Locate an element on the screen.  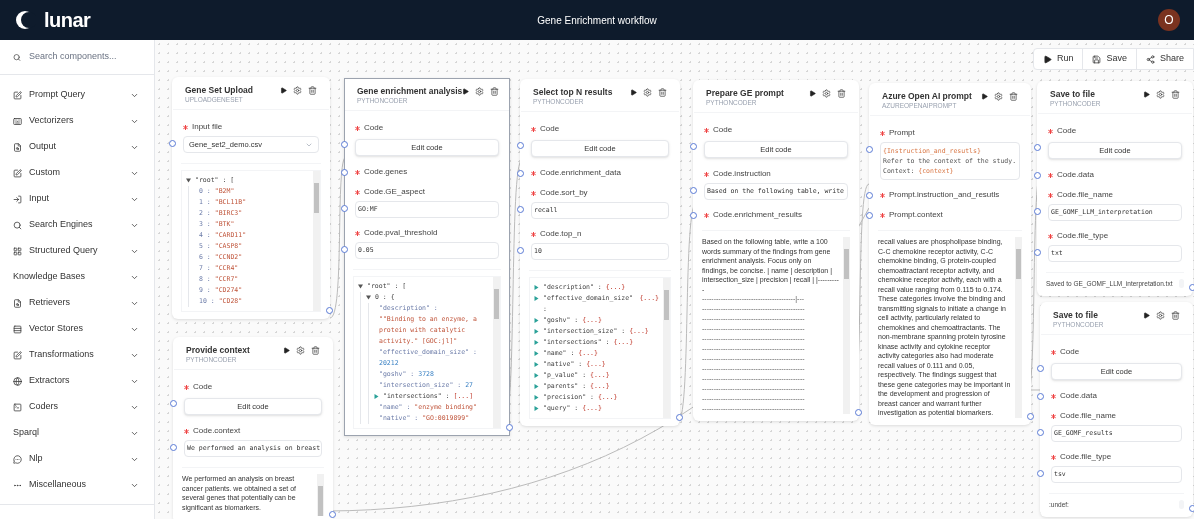
sidebar-category: Nlp is located at coordinates (77, 459).